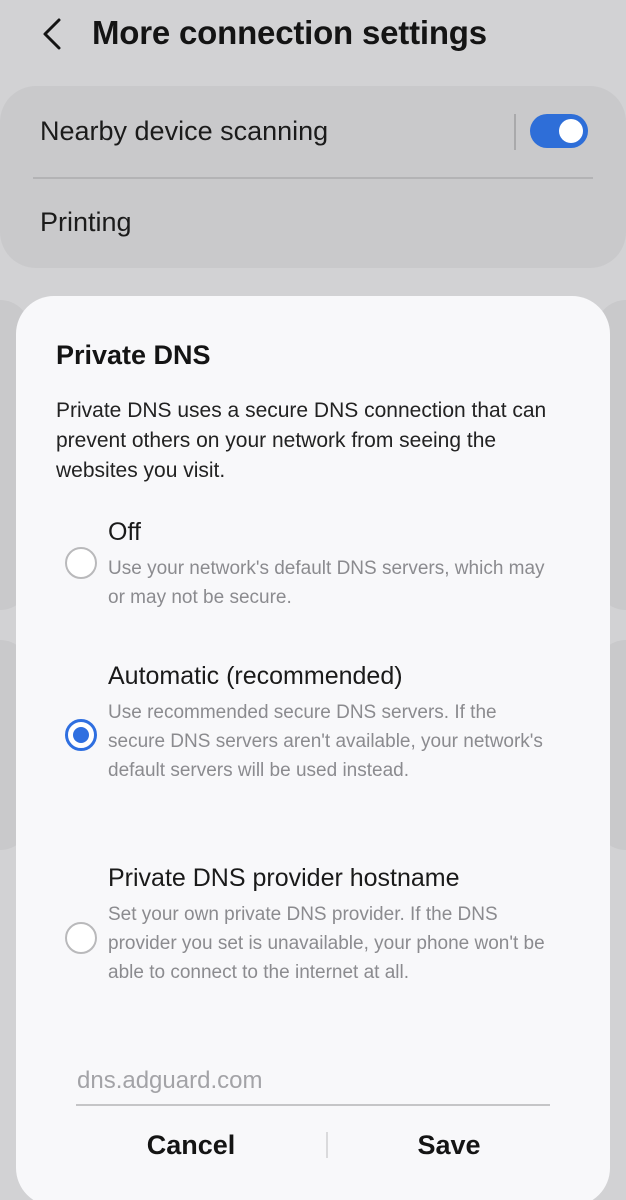 The height and width of the screenshot is (1200, 626). I want to click on save-button: Save, so click(449, 1145).